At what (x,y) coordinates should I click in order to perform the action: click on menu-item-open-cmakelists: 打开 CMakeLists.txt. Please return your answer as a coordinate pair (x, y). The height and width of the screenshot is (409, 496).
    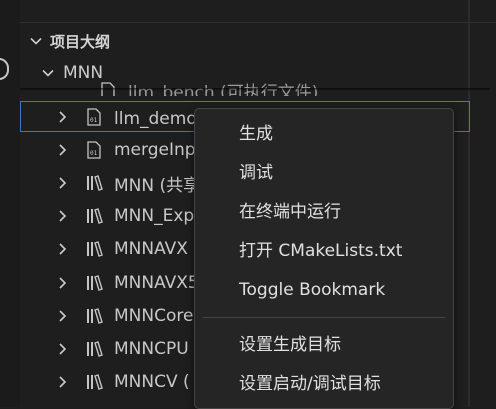
    Looking at the image, I should click on (320, 251).